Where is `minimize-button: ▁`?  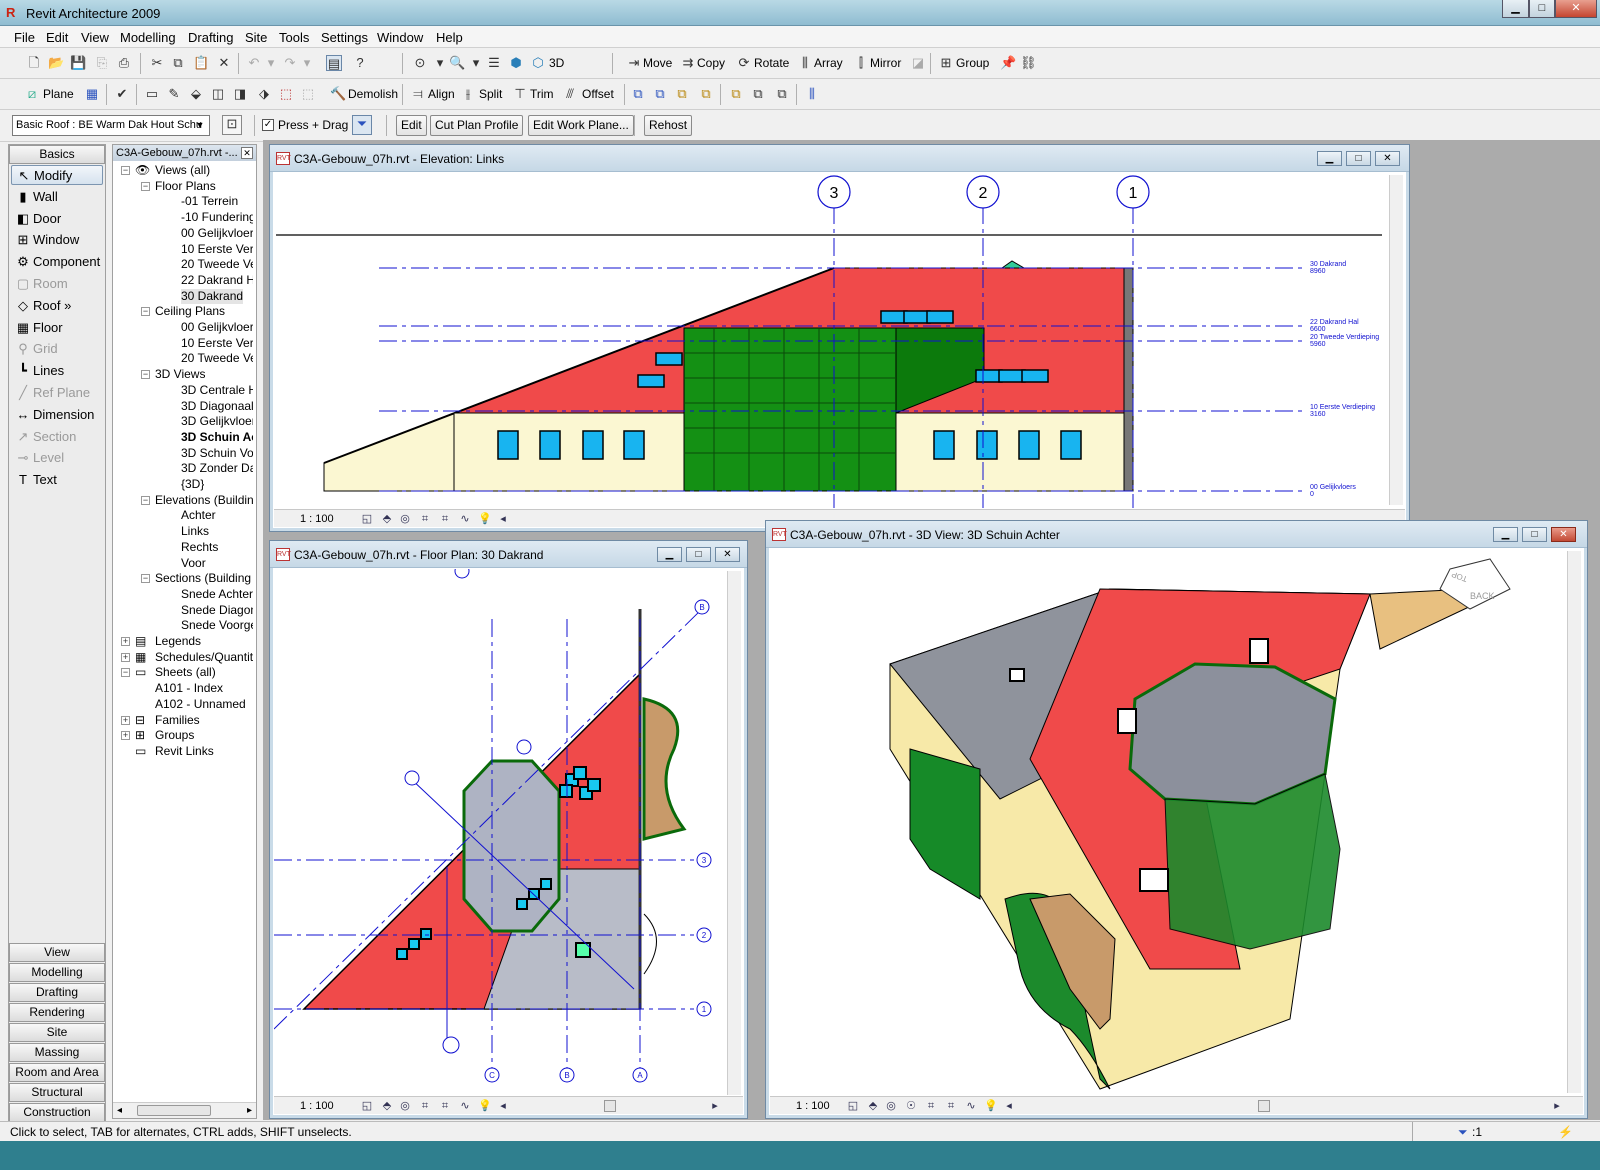
minimize-button: ▁ is located at coordinates (1515, 9).